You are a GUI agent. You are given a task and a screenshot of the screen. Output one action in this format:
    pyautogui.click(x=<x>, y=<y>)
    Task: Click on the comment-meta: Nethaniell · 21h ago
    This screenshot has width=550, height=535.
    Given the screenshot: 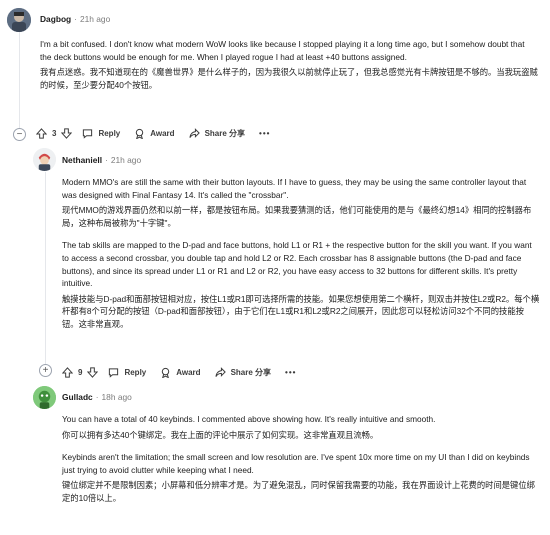 What is the action you would take?
    pyautogui.click(x=101, y=160)
    